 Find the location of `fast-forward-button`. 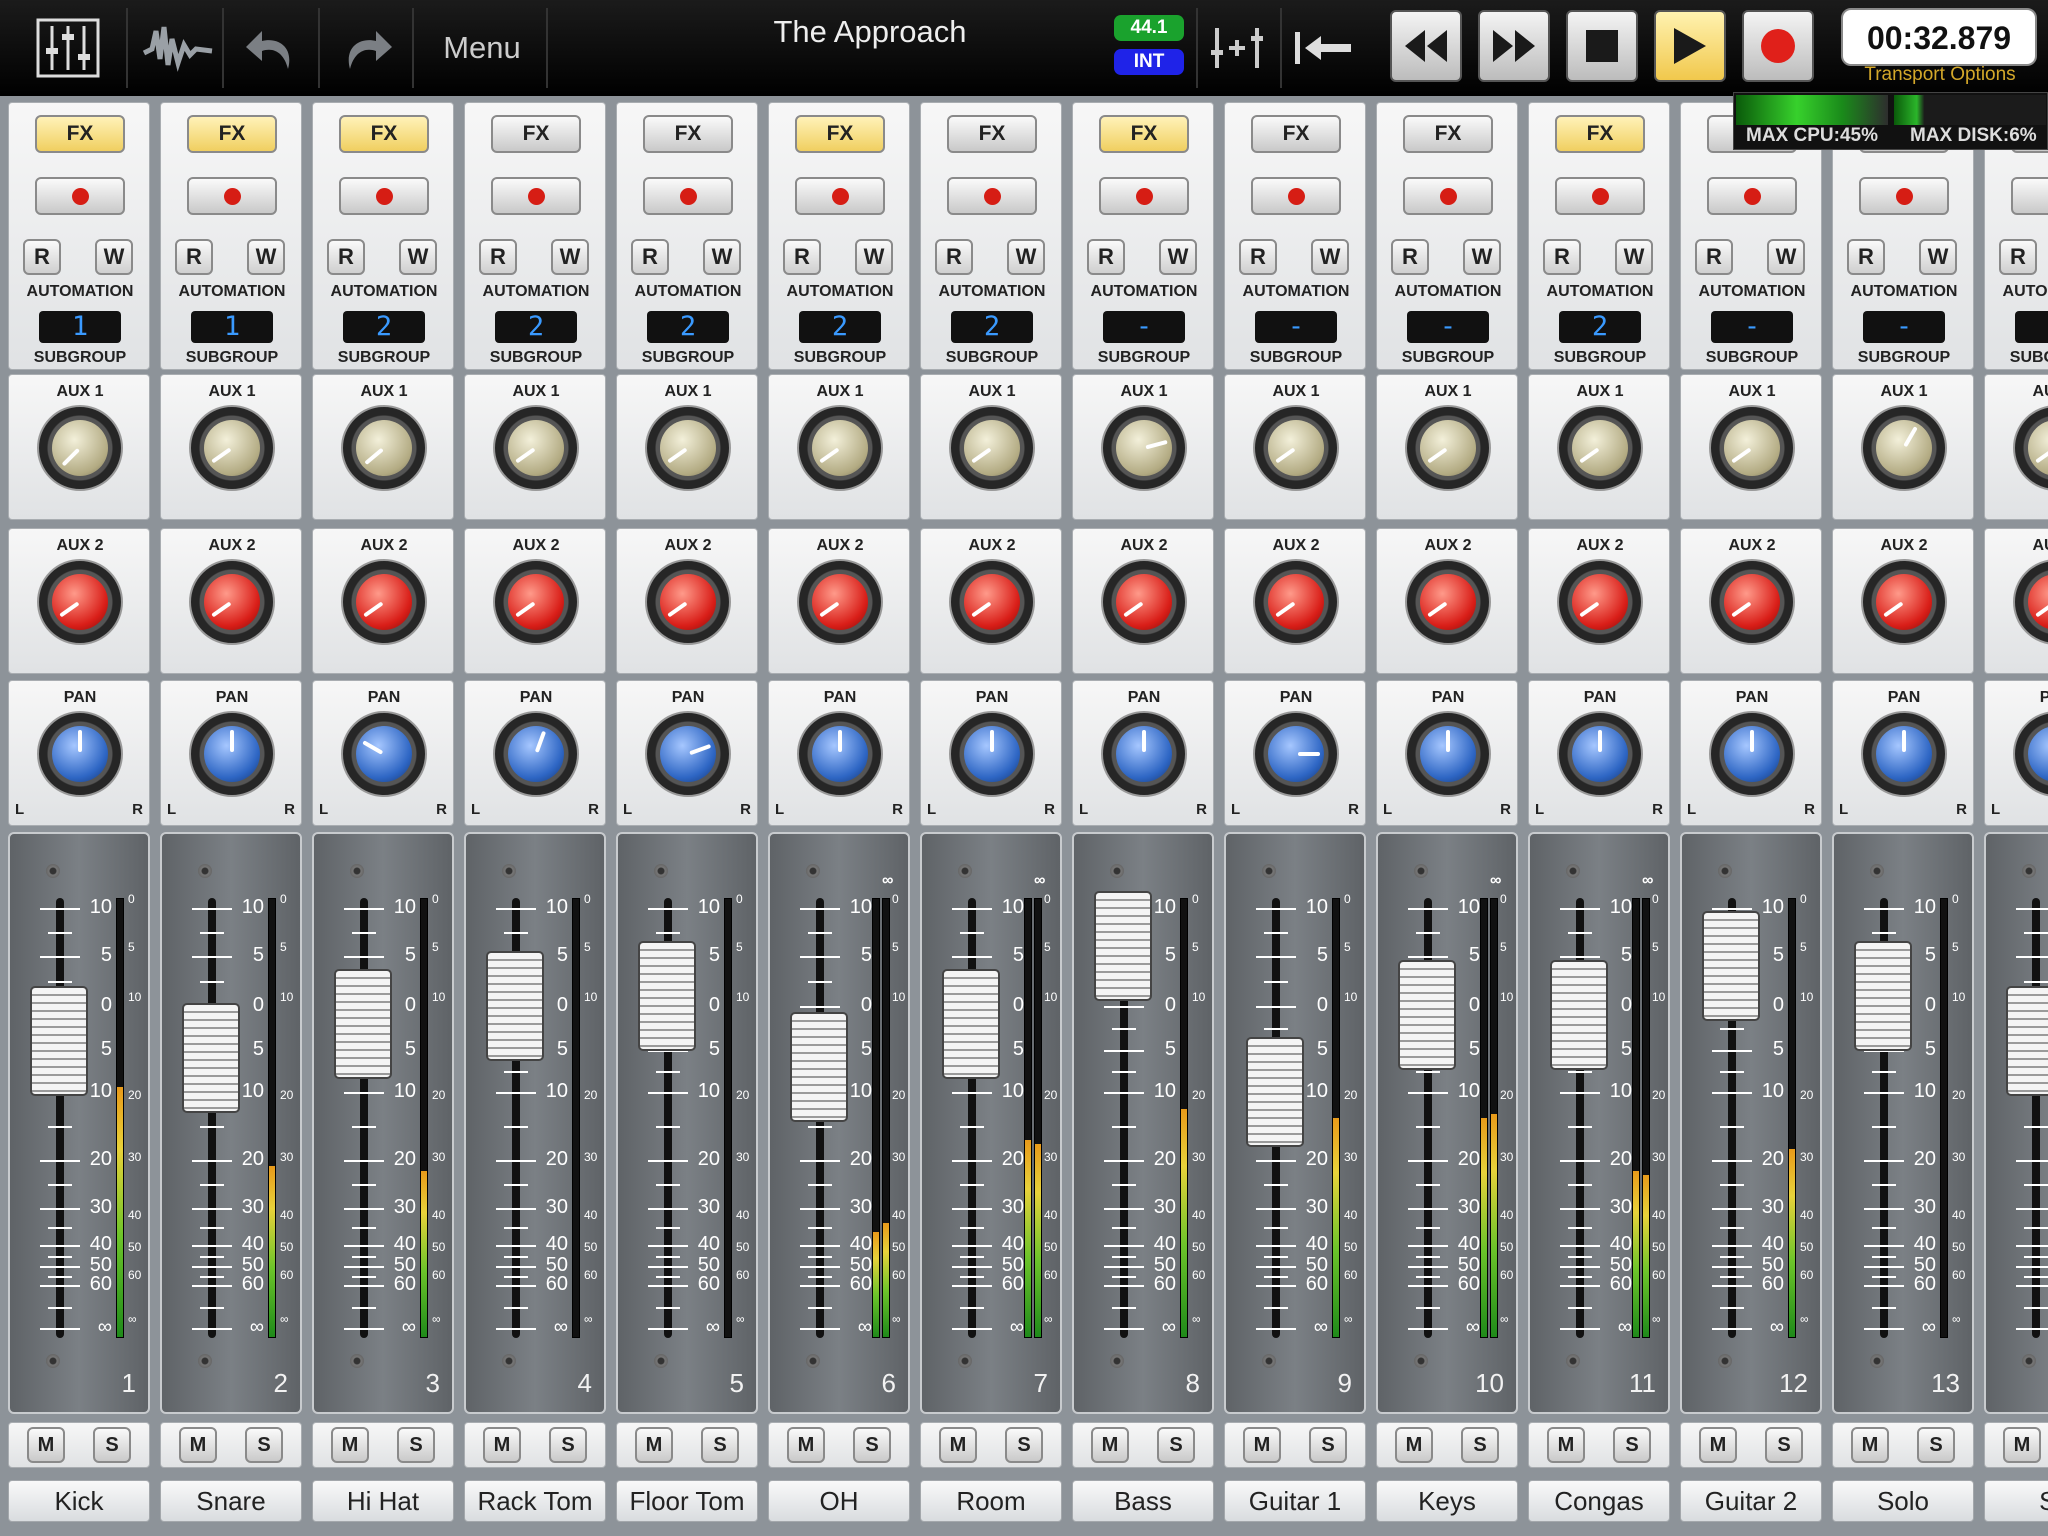

fast-forward-button is located at coordinates (1514, 46).